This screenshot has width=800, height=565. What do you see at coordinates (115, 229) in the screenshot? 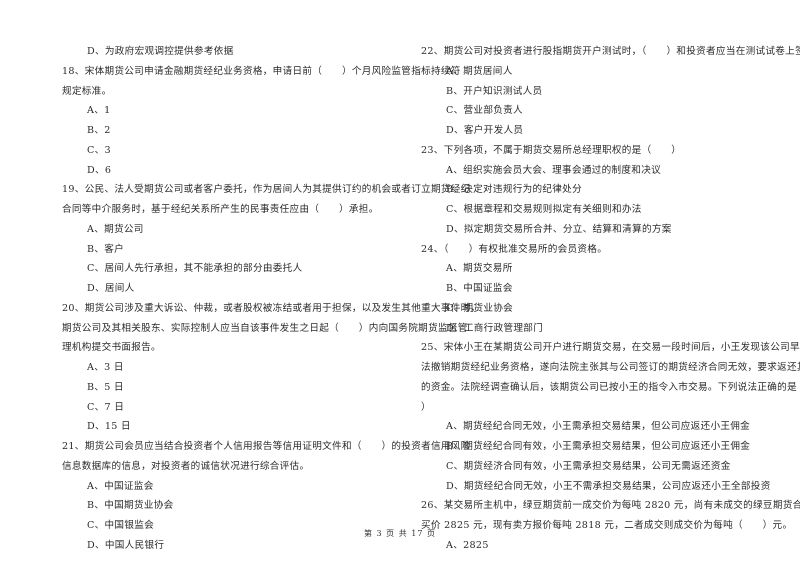
I see `option-a: A、期货公司` at bounding box center [115, 229].